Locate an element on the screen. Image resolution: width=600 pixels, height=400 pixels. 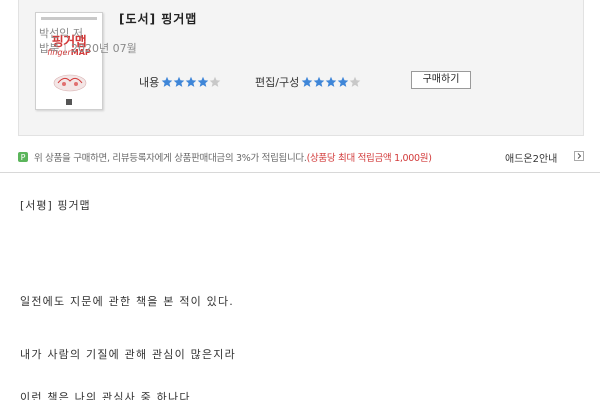
review-paragraph: 일전에도 지문에 관한 책을 본 적이 있다. is located at coordinates (127, 301).